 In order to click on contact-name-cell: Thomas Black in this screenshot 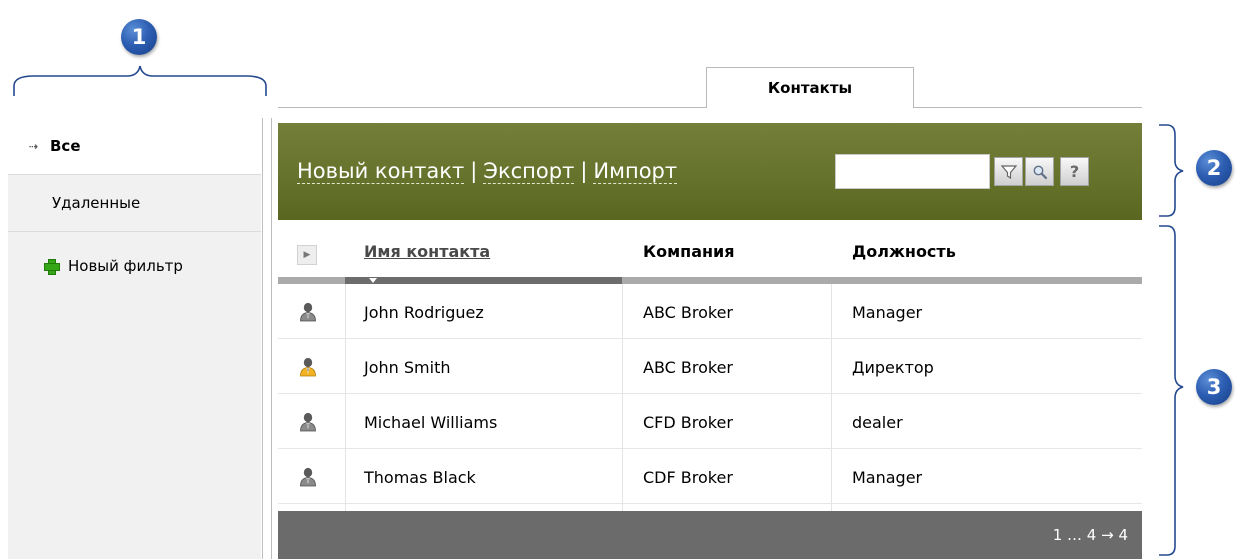, I will do `click(420, 477)`.